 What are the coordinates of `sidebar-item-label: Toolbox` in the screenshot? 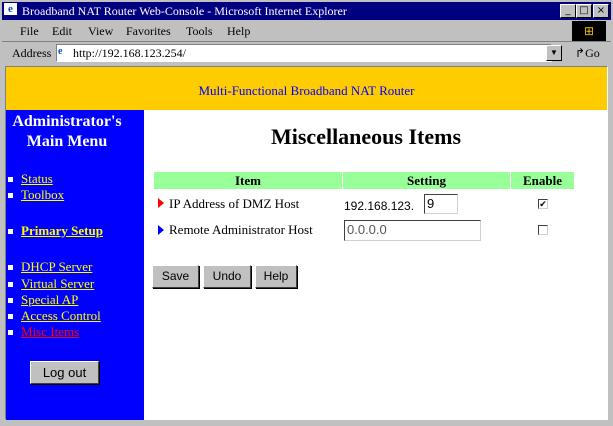 It's located at (43, 194).